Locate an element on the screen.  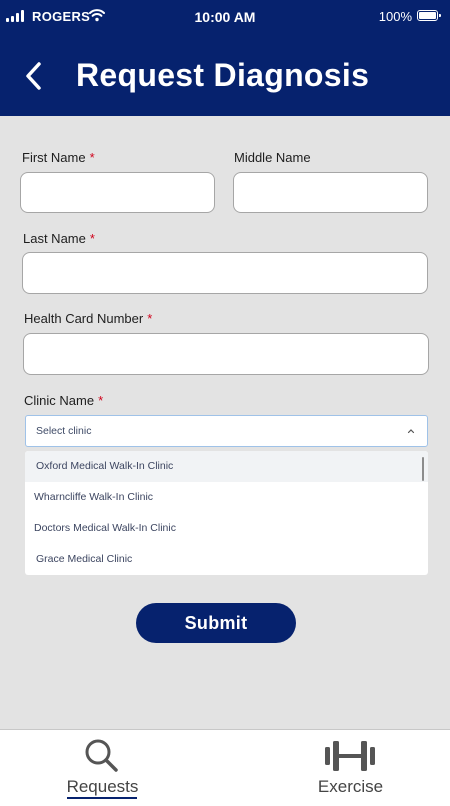
dropdown-scrollbar is located at coordinates (422, 469).